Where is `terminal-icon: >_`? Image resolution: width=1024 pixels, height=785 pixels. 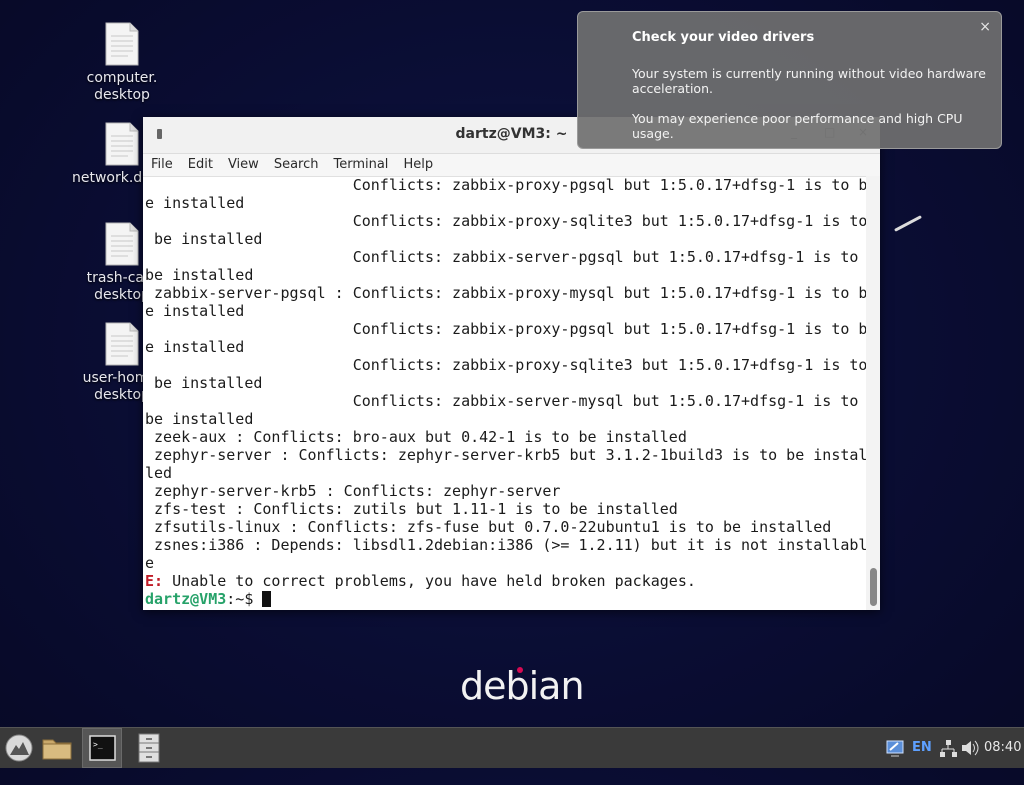 terminal-icon: >_ is located at coordinates (102, 748).